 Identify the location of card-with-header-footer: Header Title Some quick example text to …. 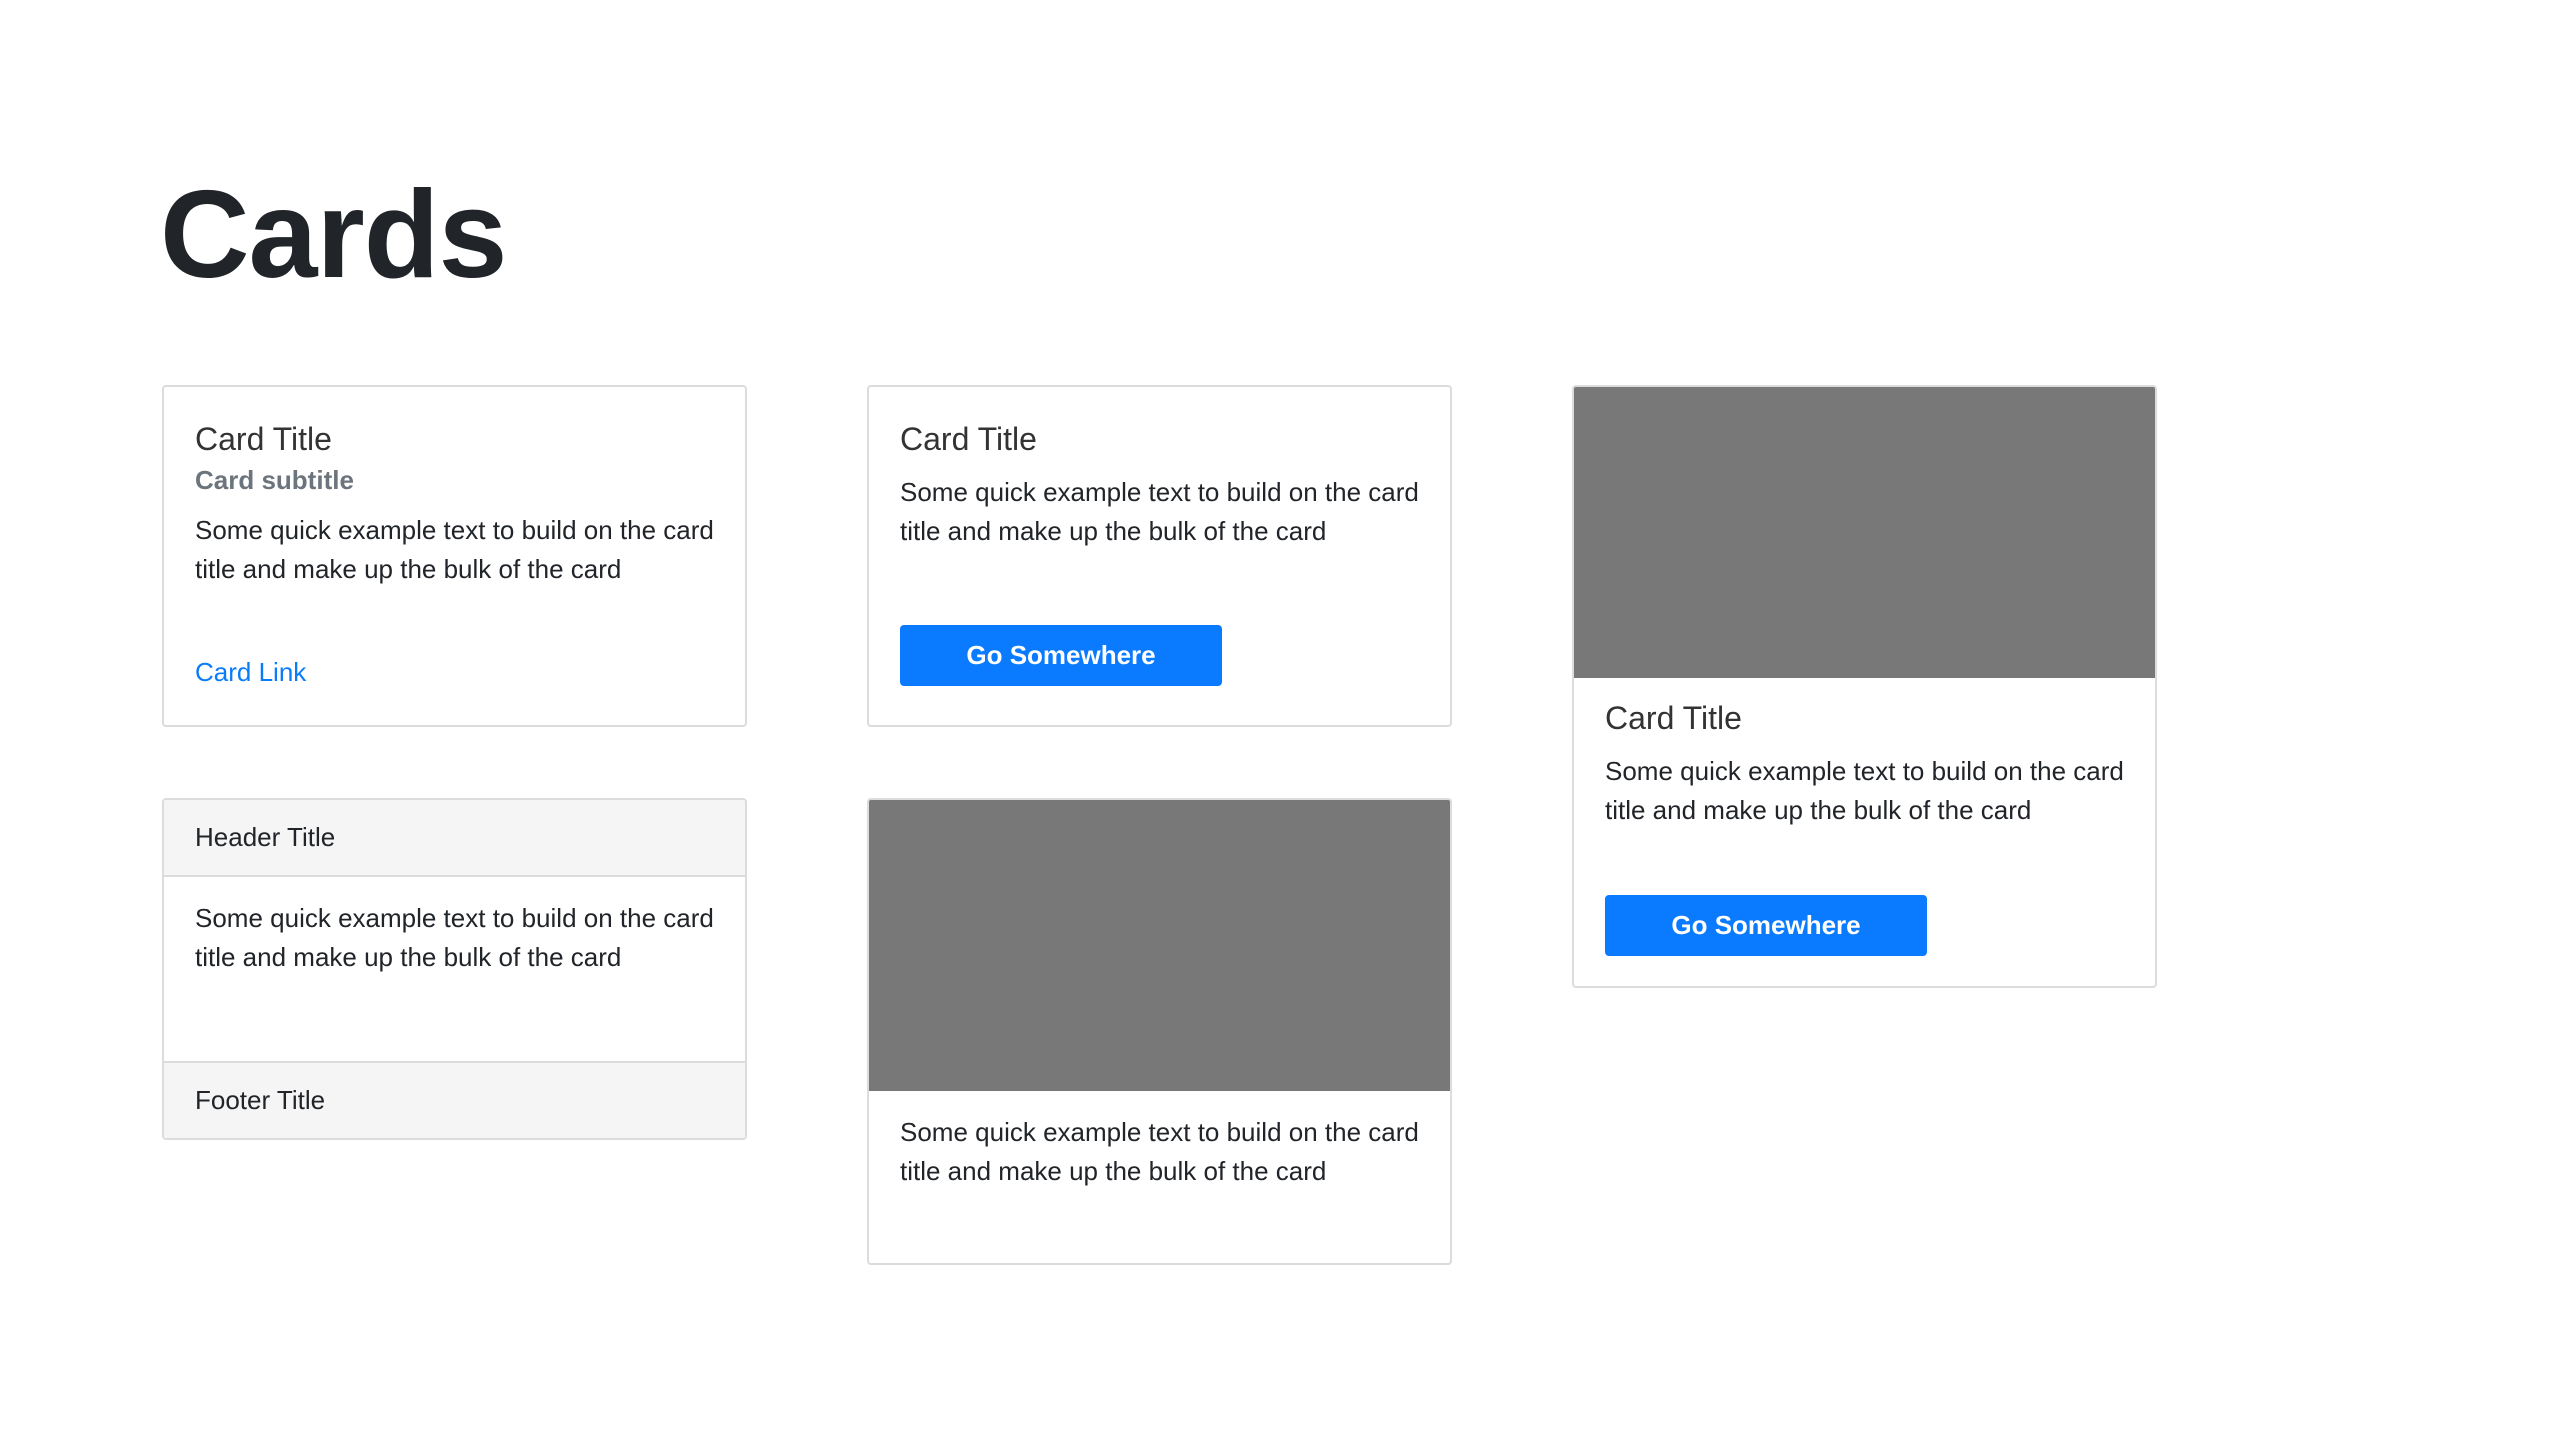
(454, 969).